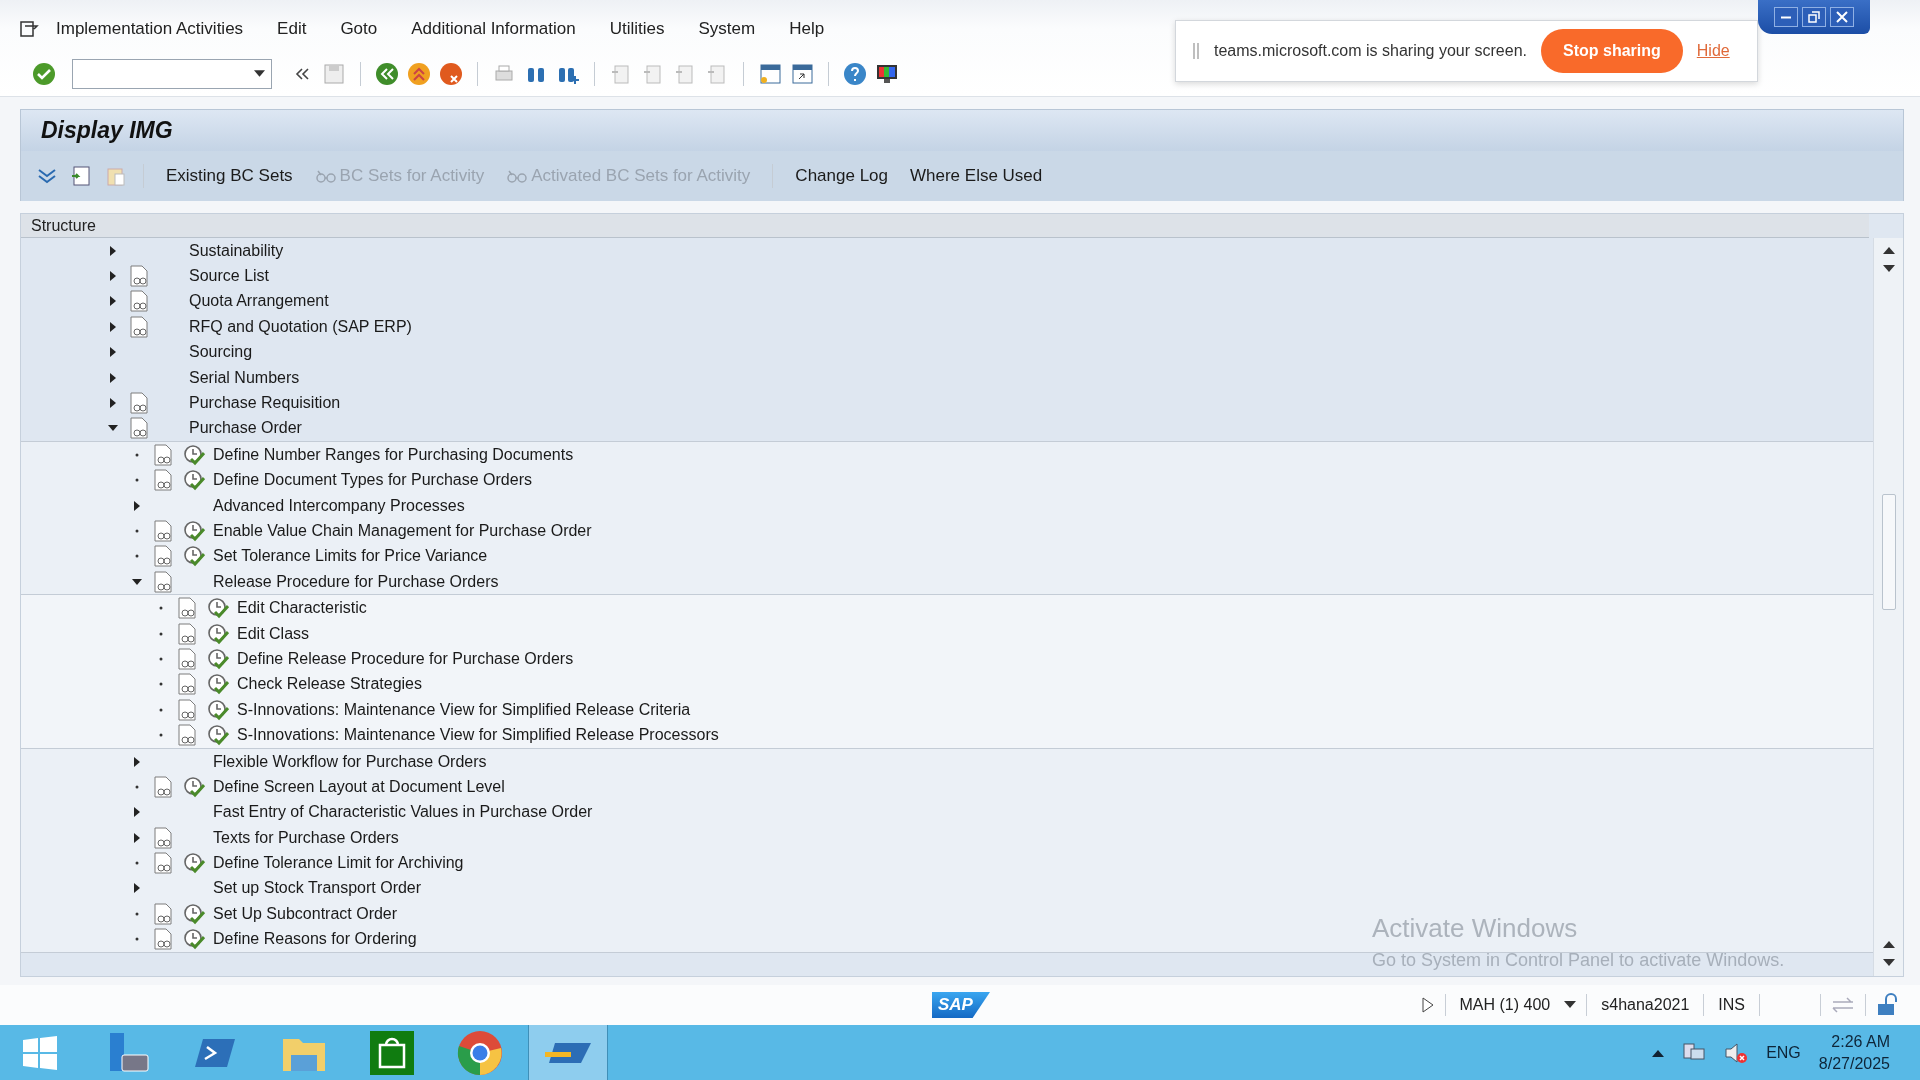 The image size is (1920, 1080). I want to click on tree-item: Edit Characteristic, so click(302, 608).